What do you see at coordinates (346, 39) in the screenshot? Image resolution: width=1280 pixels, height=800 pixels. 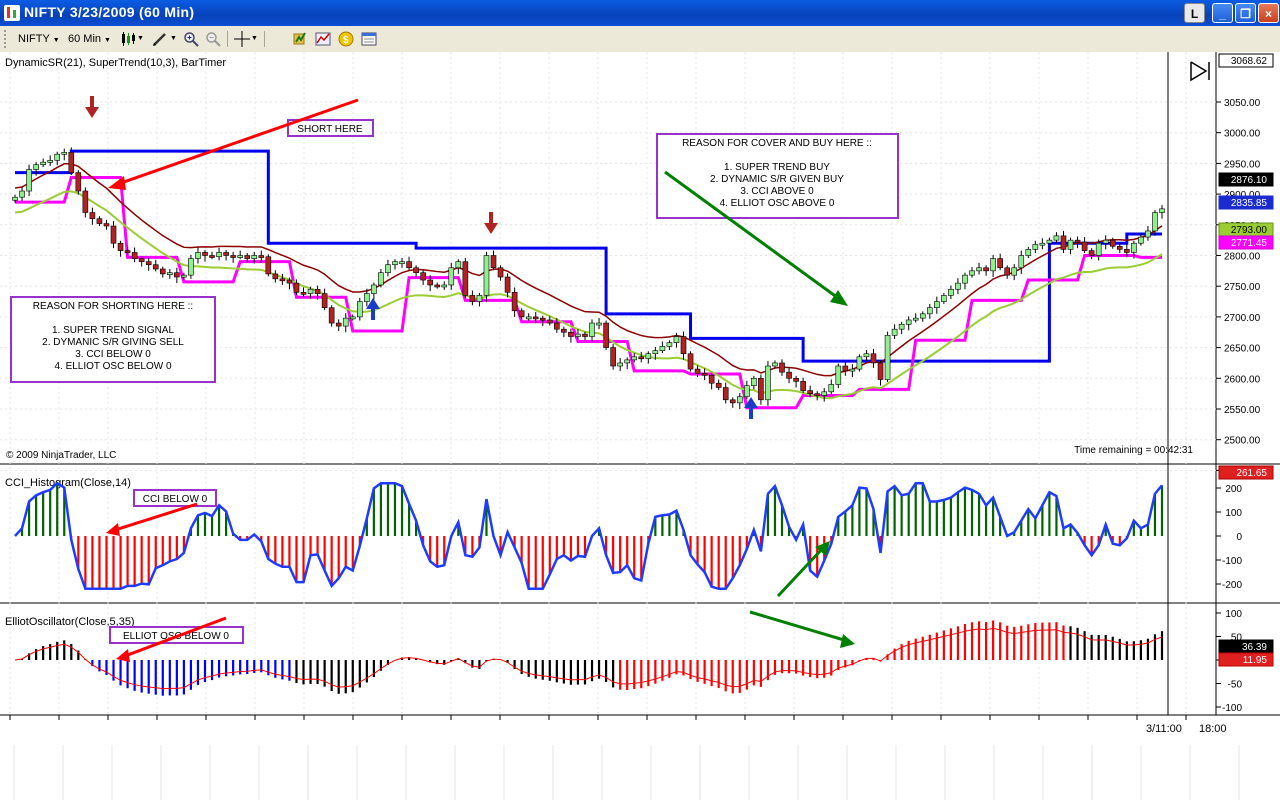 I see `properties-icon: $` at bounding box center [346, 39].